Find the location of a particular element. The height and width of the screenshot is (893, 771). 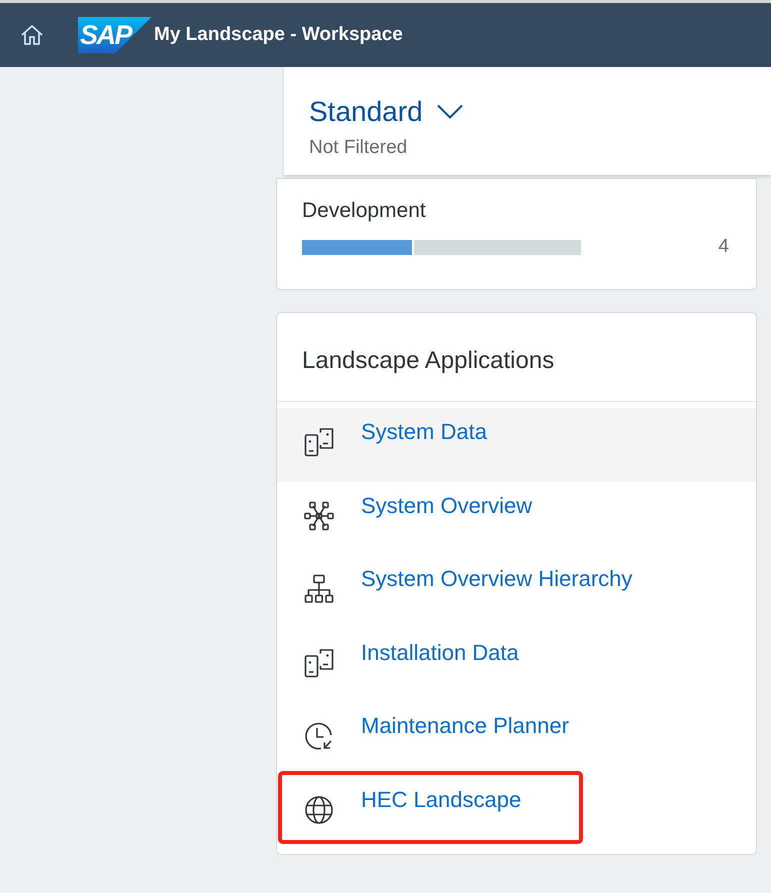

variant-selector: Standard is located at coordinates (386, 112).